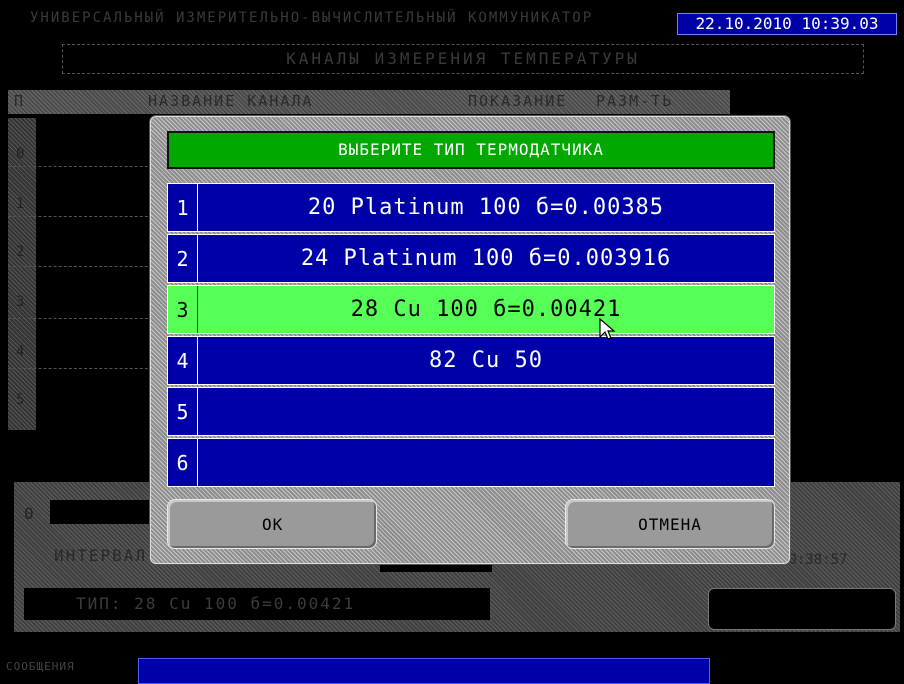  I want to click on item-number: 2, so click(183, 258).